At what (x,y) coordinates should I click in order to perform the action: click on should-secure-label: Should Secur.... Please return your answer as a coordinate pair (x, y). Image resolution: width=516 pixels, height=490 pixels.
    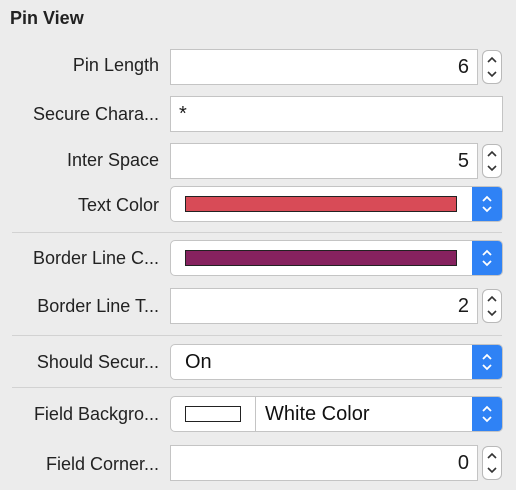
    Looking at the image, I should click on (97, 362).